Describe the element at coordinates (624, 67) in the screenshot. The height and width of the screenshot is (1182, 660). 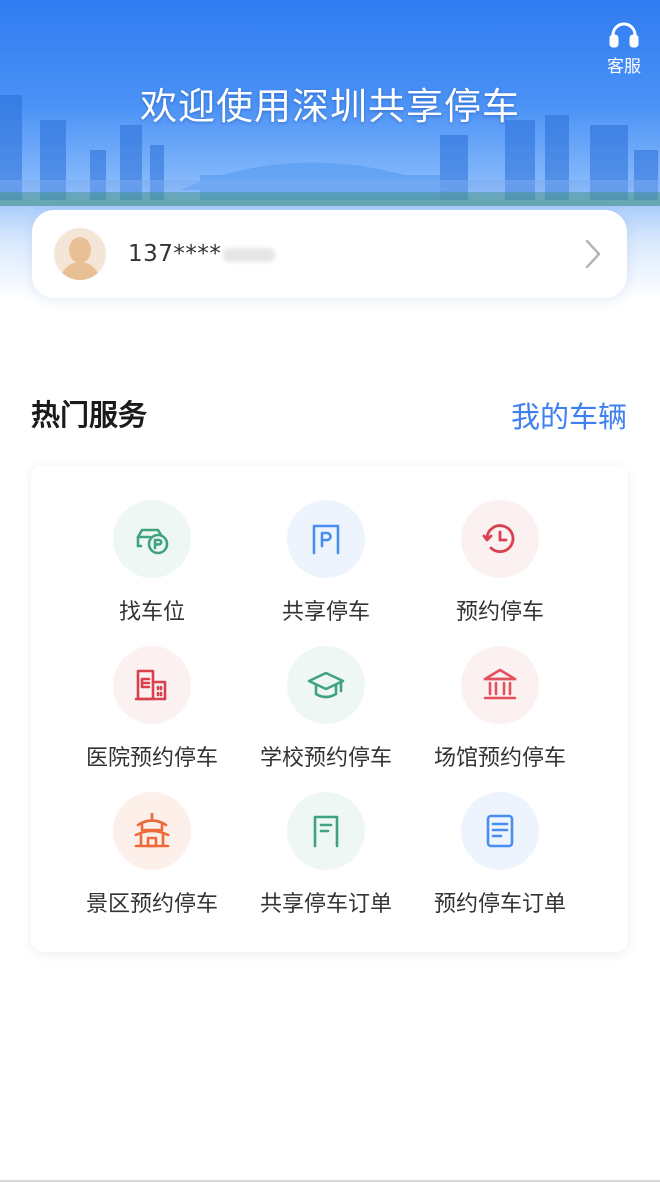
I see `customer-service-label: 客服` at that location.